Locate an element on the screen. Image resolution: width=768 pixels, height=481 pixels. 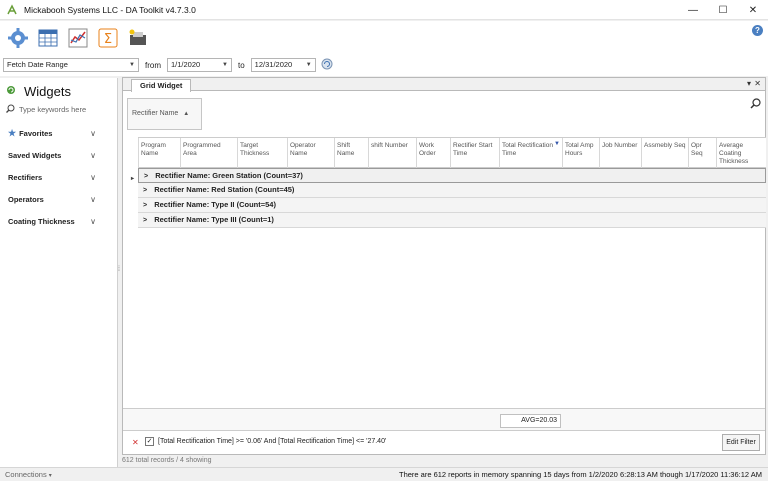
filter-enabled-checkbox: ✓ is located at coordinates (149, 441).